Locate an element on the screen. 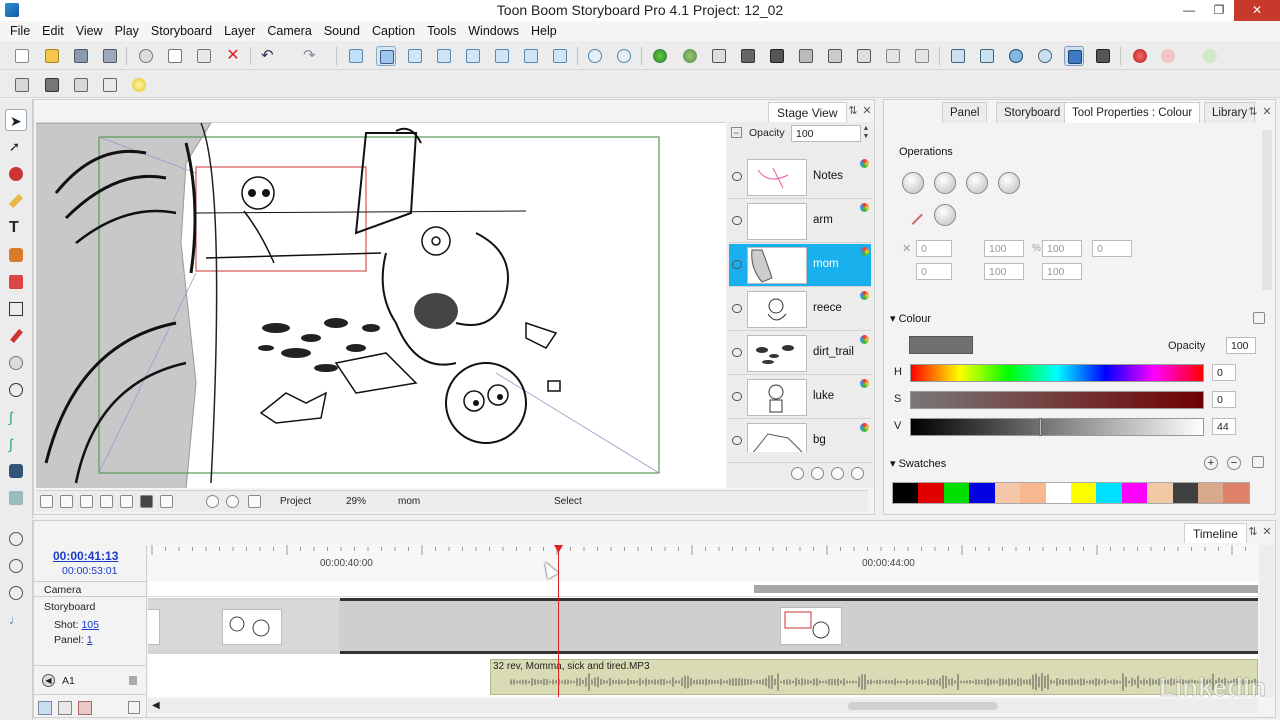 The width and height of the screenshot is (1280, 720). timeline-tool-1-icon is located at coordinates (45, 708).